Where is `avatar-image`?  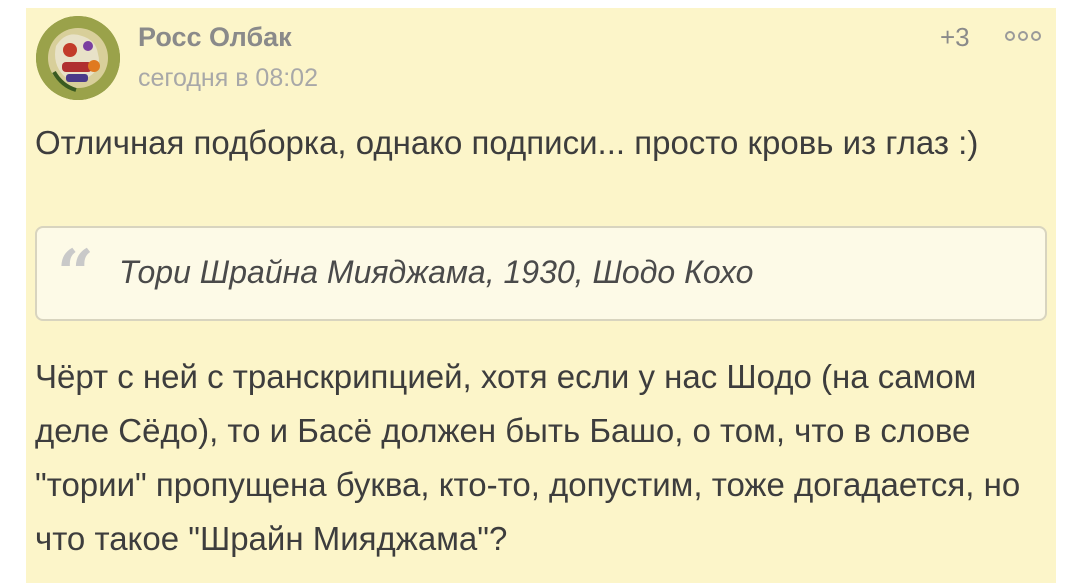 avatar-image is located at coordinates (78, 58).